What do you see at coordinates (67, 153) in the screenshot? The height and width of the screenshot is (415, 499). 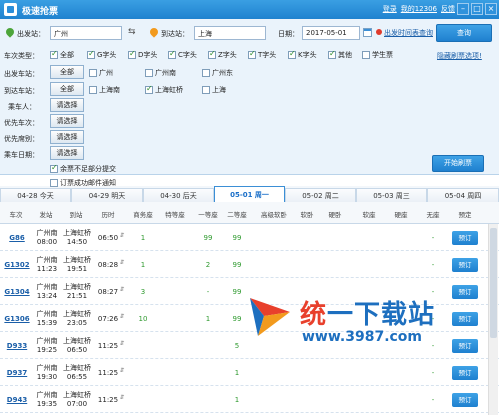 I see `ride-date-button: 请选择` at bounding box center [67, 153].